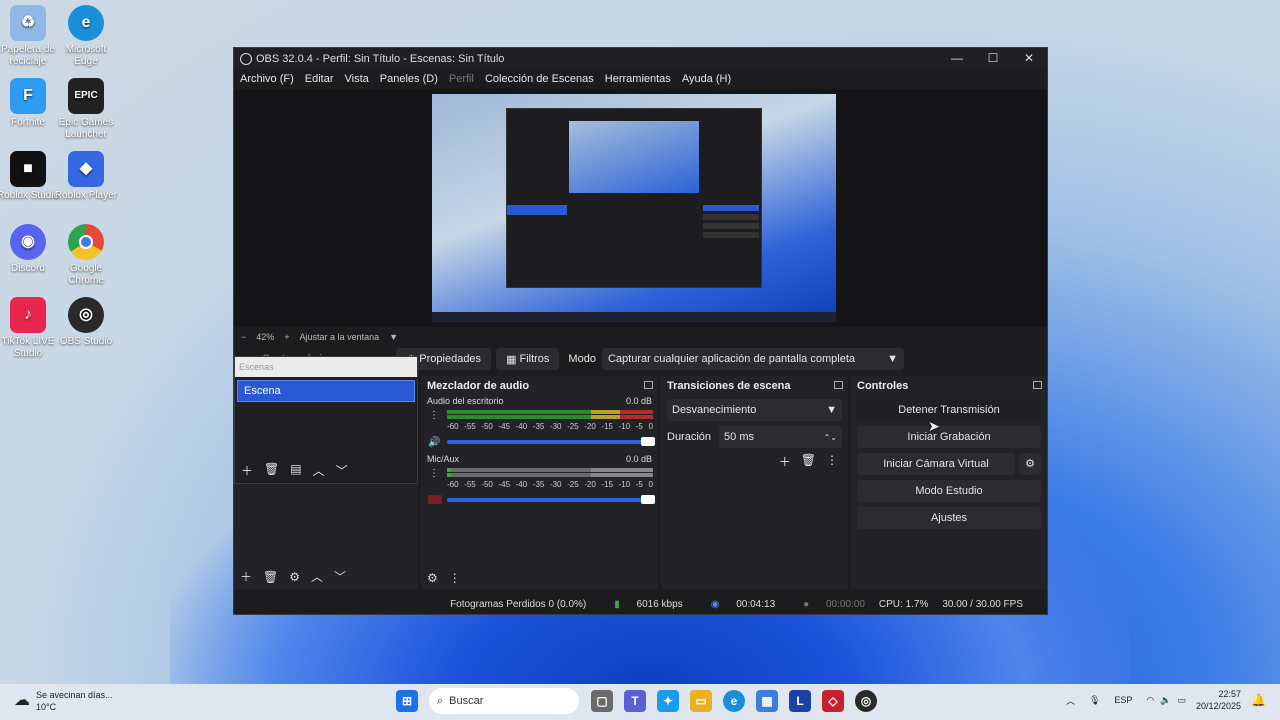  What do you see at coordinates (504, 701) in the screenshot?
I see `taskbar-search: ⌕ Buscar` at bounding box center [504, 701].